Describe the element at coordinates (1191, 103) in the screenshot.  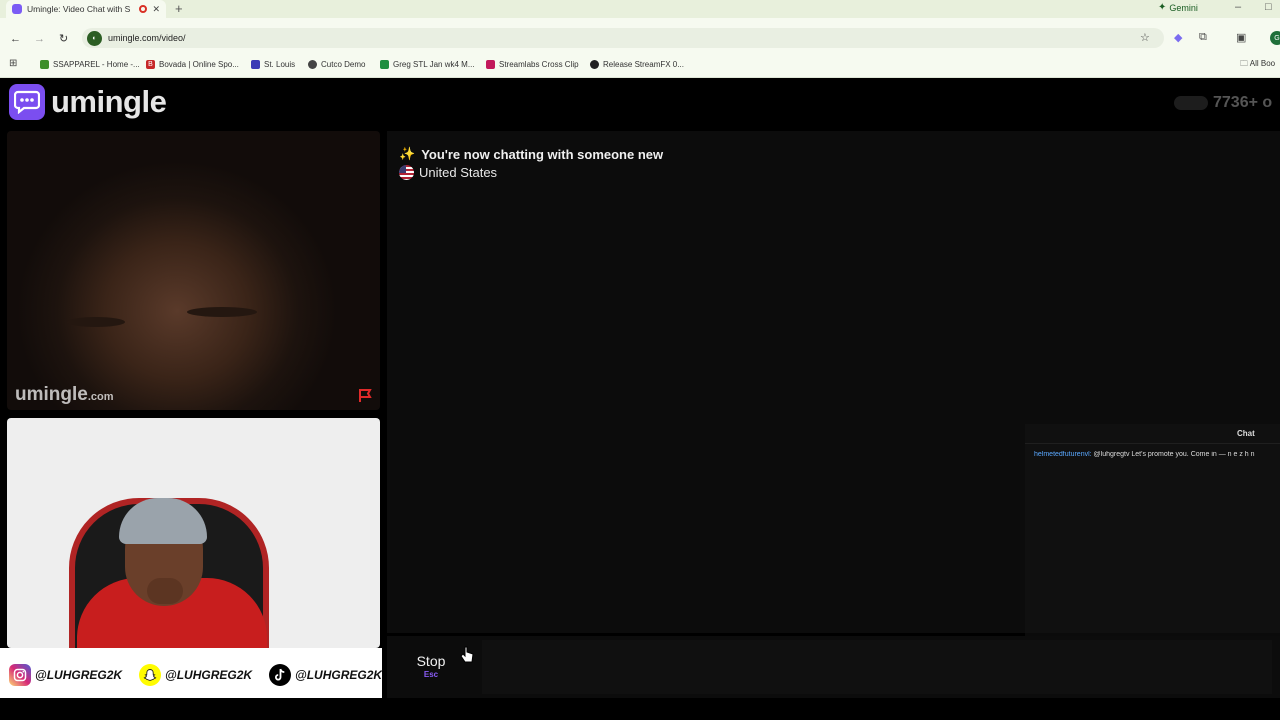
I see `online-indicator-icon` at that location.